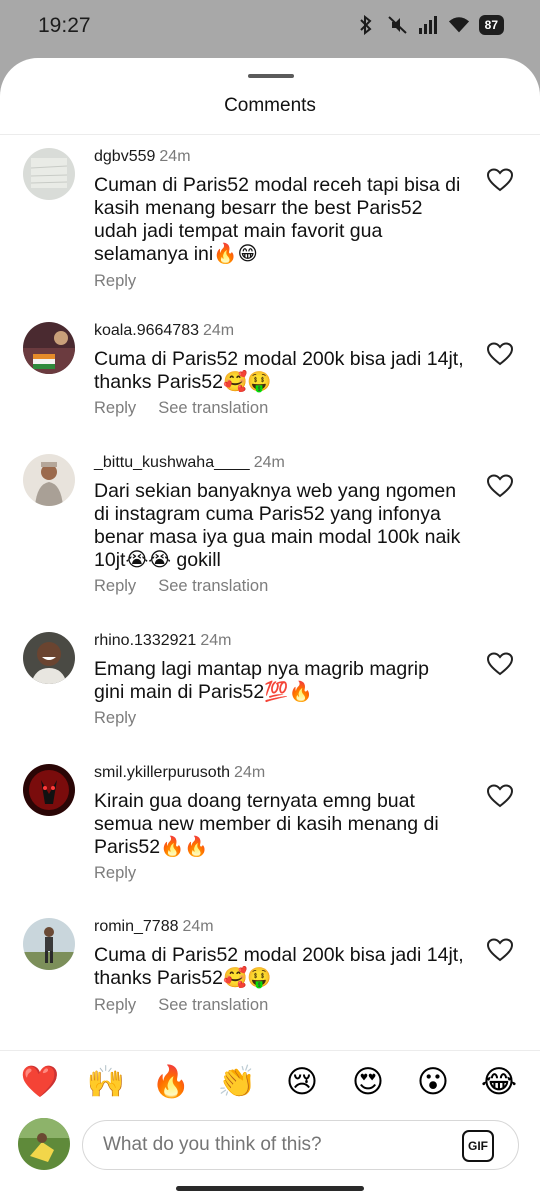 The width and height of the screenshot is (540, 1200). I want to click on home-indicator, so click(270, 1188).